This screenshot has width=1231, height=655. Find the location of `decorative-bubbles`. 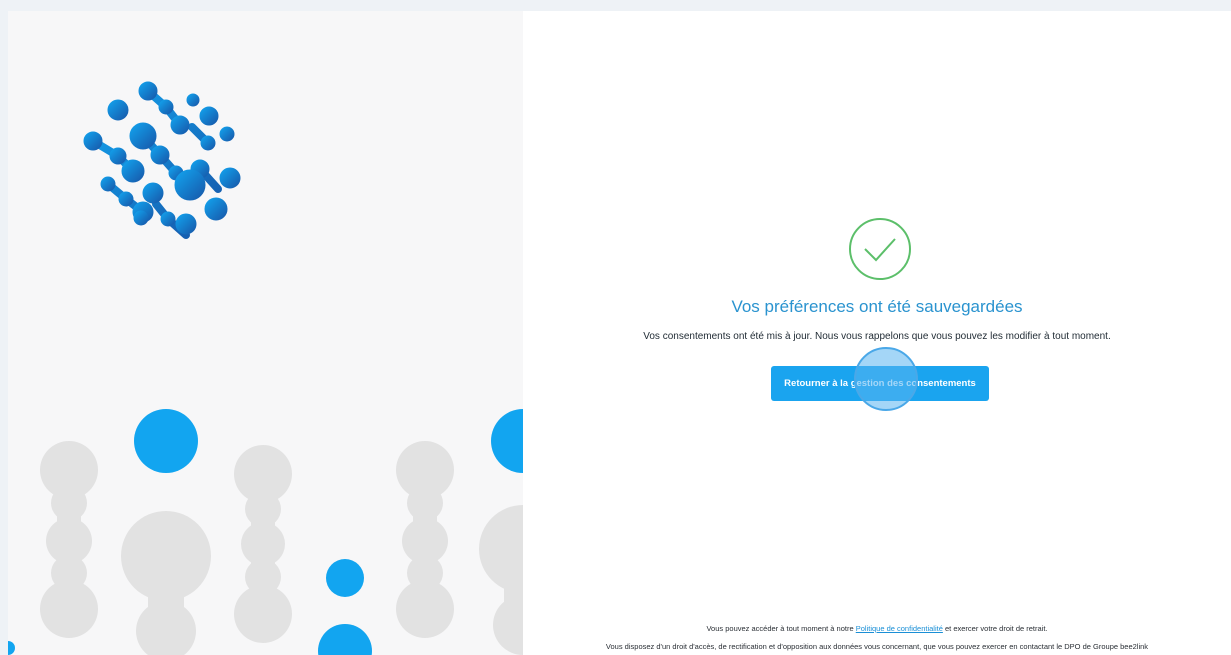

decorative-bubbles is located at coordinates (281, 548).